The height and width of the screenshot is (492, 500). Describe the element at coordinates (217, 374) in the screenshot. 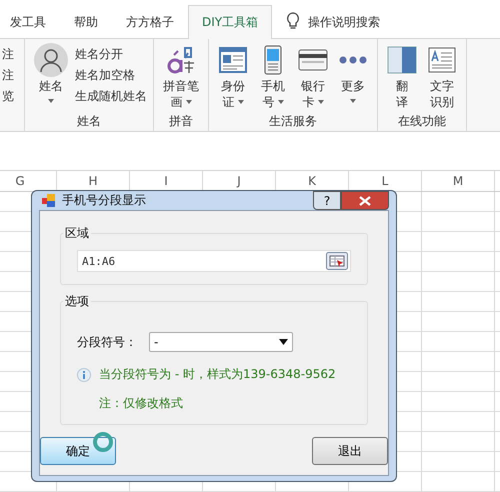

I see `info-text: 当分段符号为 - 时，样式为139-6348-9562` at that location.